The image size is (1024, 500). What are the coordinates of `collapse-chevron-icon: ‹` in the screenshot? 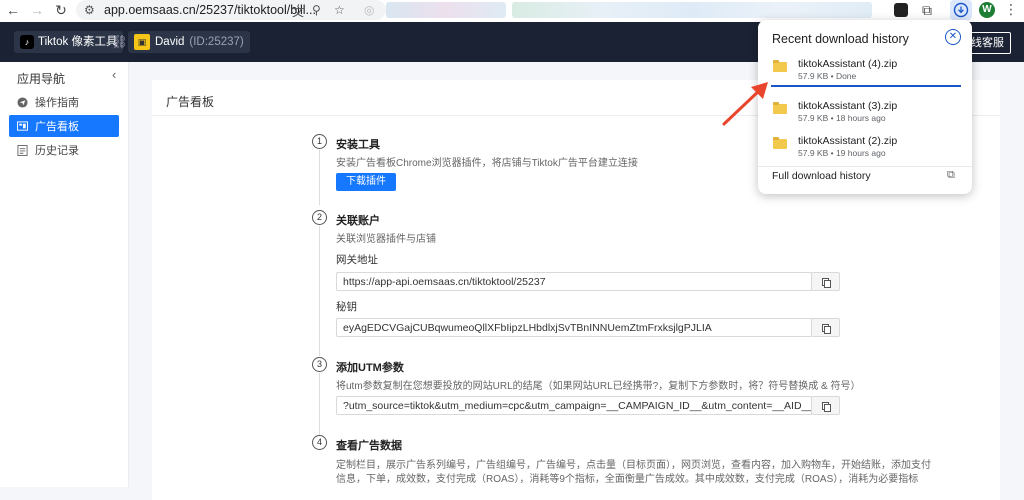 It's located at (114, 74).